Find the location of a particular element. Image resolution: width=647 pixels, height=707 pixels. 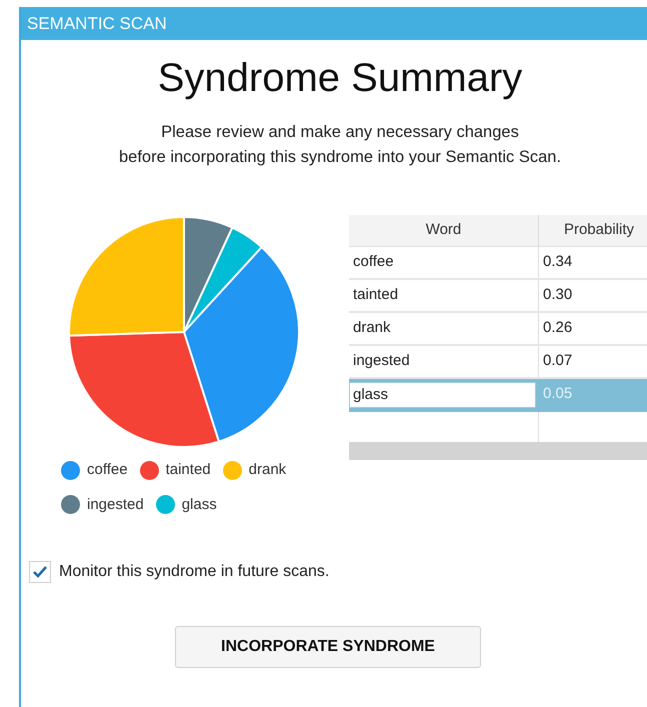

column-header: Probability is located at coordinates (593, 230).